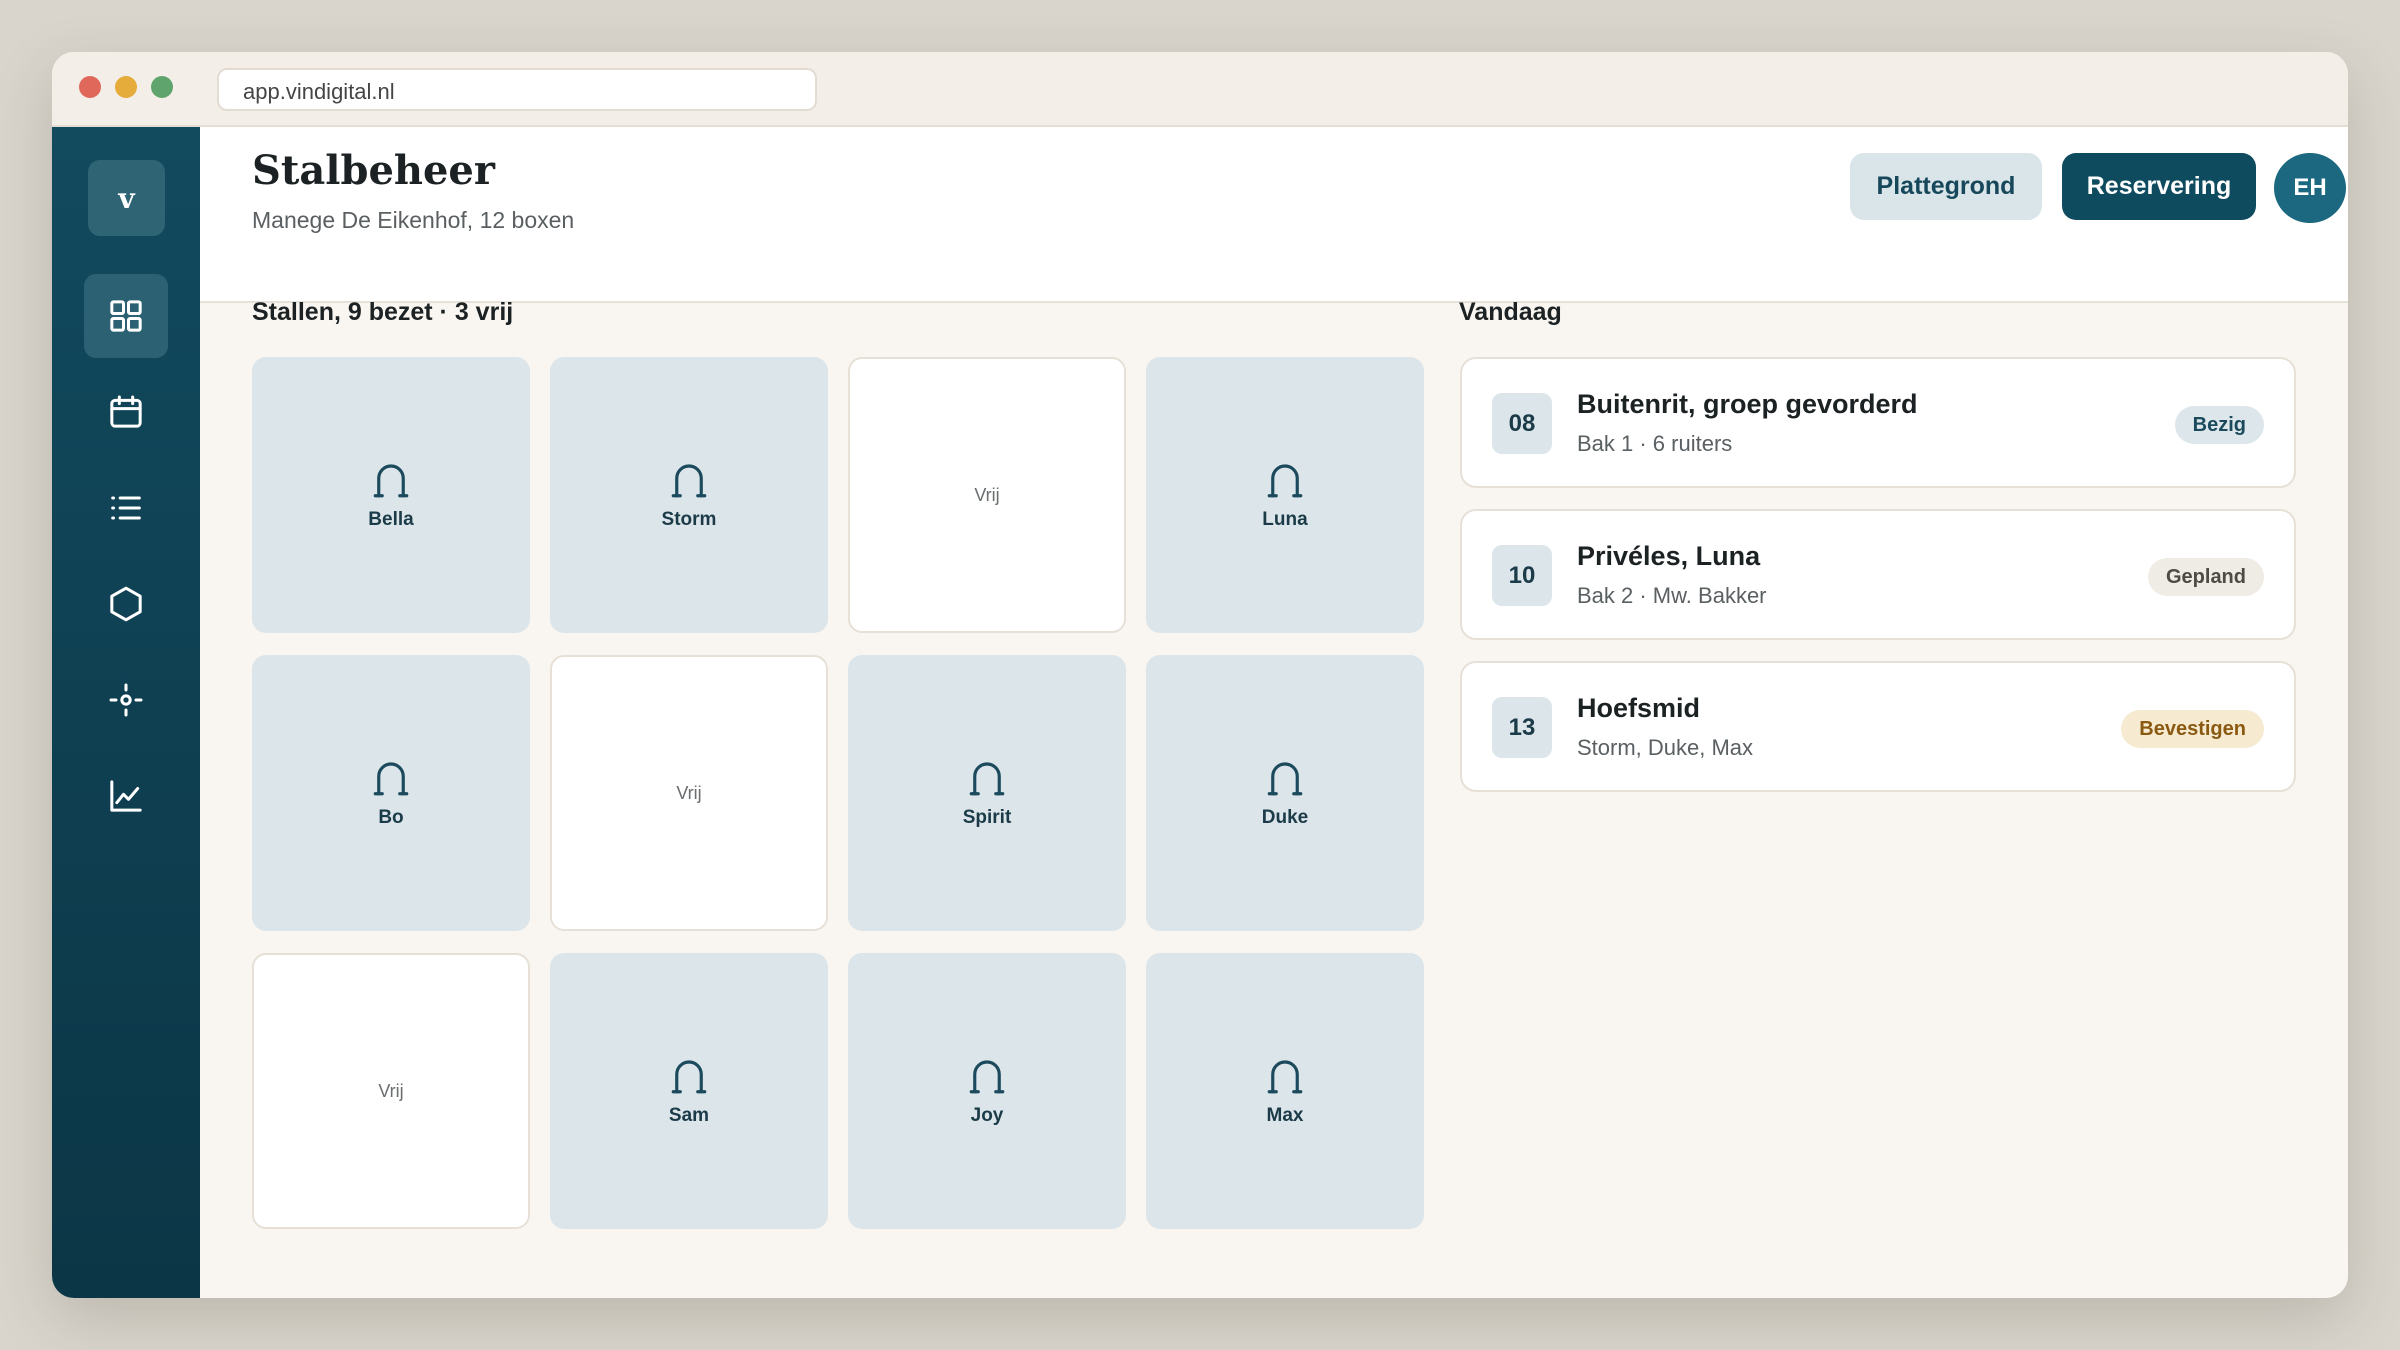 This screenshot has height=1350, width=2400. I want to click on sidebar: v, so click(126, 712).